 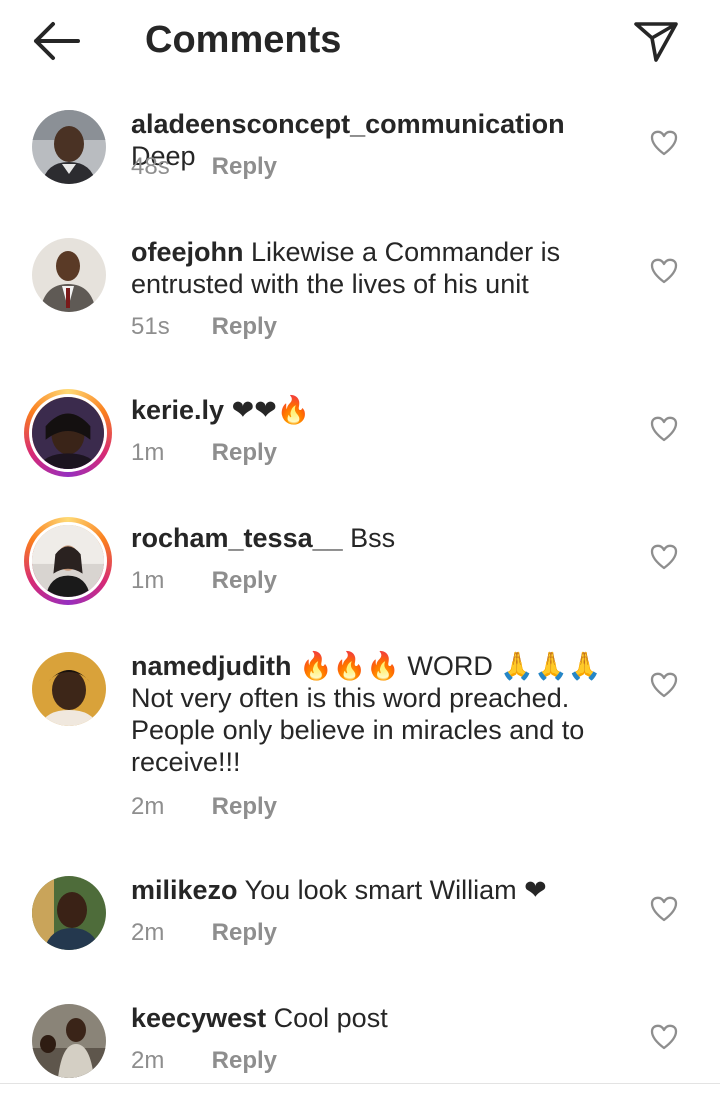 What do you see at coordinates (348, 124) in the screenshot?
I see `comment-username: aladeensconcept_communication` at bounding box center [348, 124].